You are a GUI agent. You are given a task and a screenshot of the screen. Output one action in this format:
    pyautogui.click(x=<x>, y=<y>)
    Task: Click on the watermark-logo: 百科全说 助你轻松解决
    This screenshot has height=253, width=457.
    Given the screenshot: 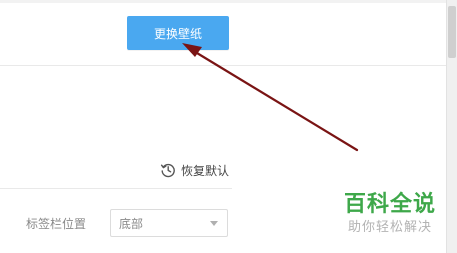 What is the action you would take?
    pyautogui.click(x=390, y=214)
    